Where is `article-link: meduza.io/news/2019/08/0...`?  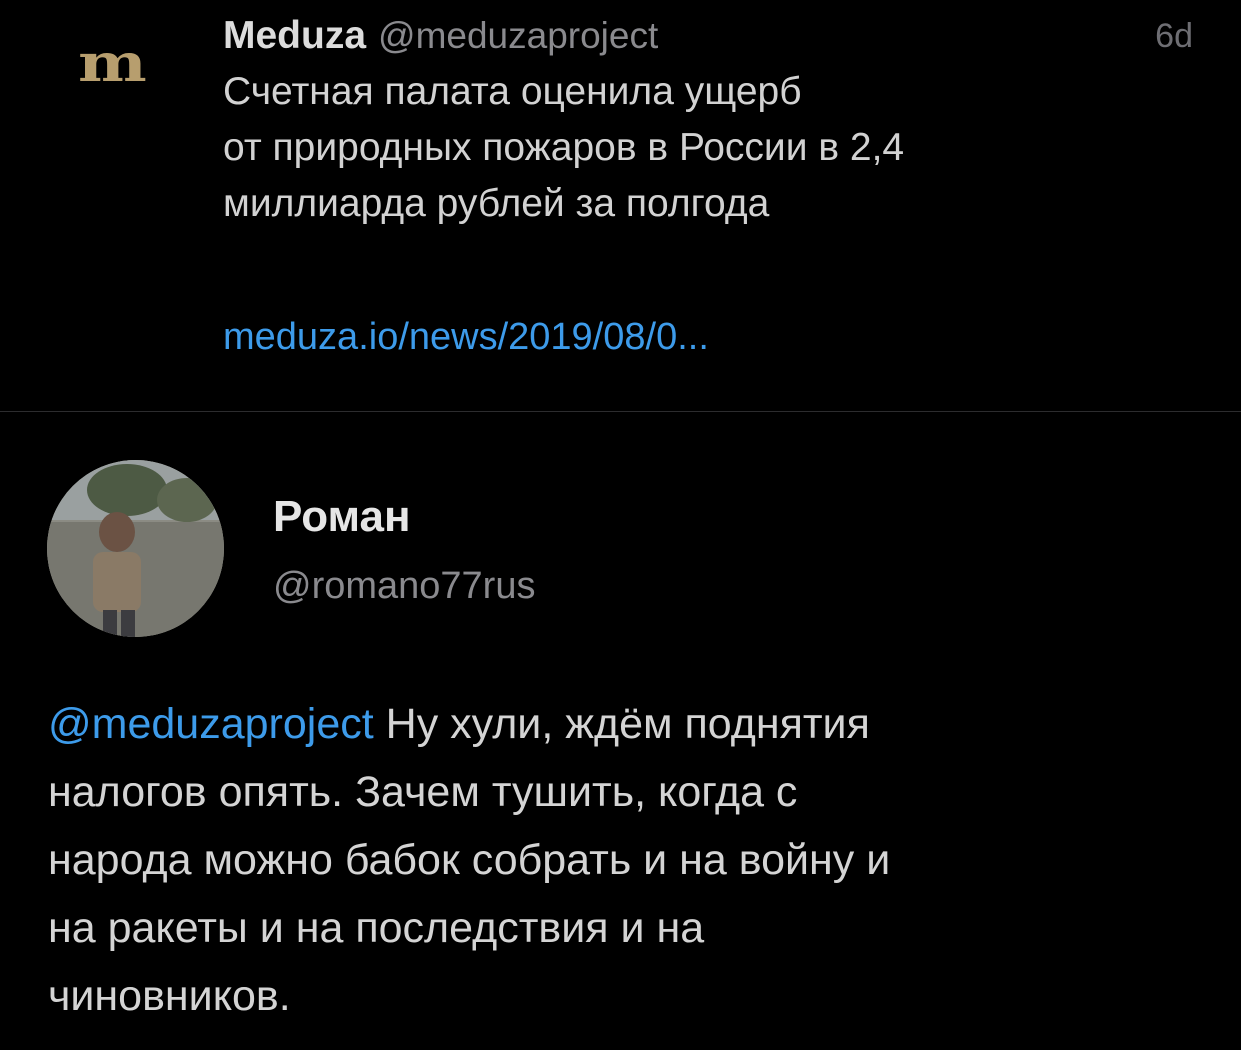 article-link: meduza.io/news/2019/08/0... is located at coordinates (466, 337).